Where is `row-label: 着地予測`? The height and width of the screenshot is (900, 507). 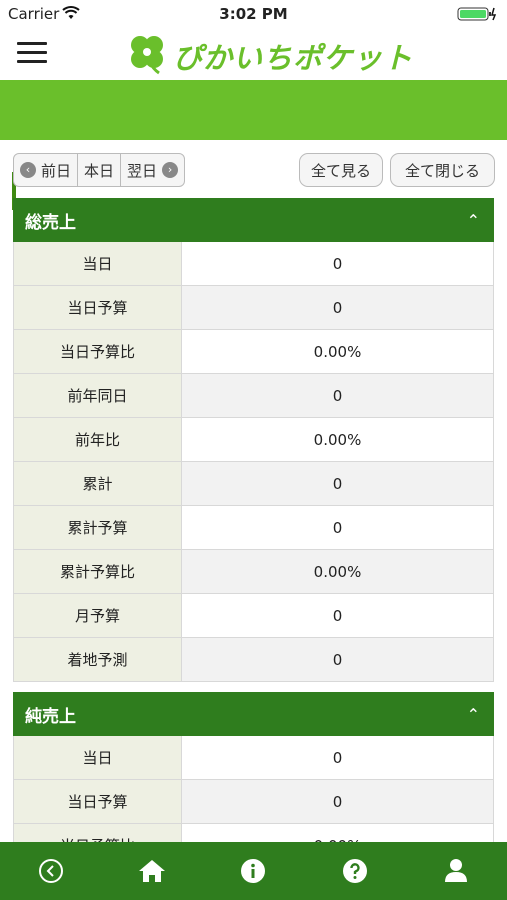
row-label: 着地予測 is located at coordinates (98, 659).